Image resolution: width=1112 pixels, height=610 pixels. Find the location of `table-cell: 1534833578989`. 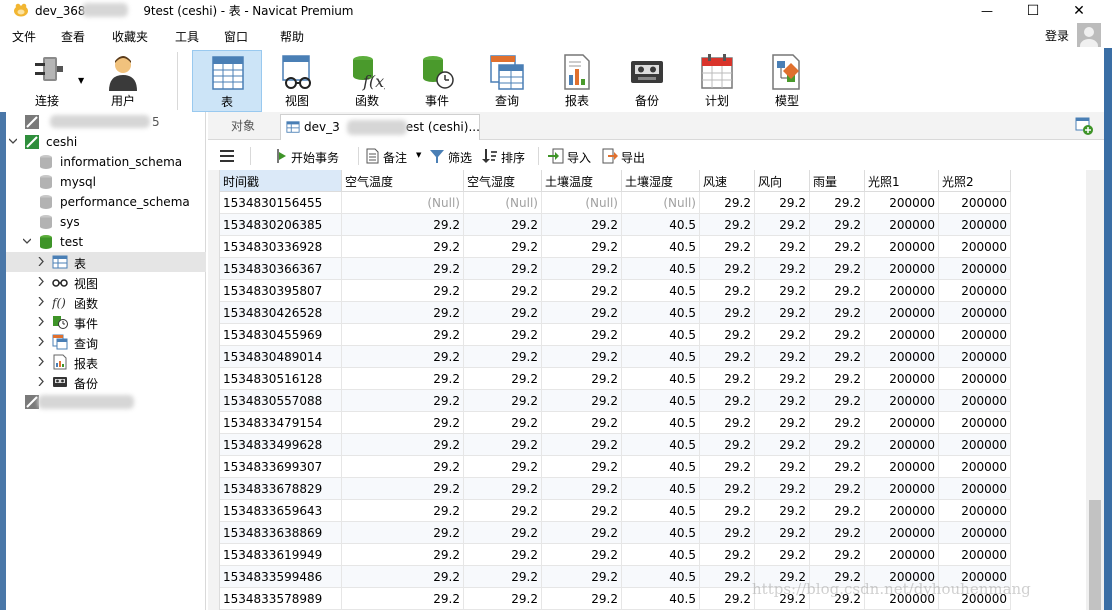

table-cell: 1534833578989 is located at coordinates (281, 599).